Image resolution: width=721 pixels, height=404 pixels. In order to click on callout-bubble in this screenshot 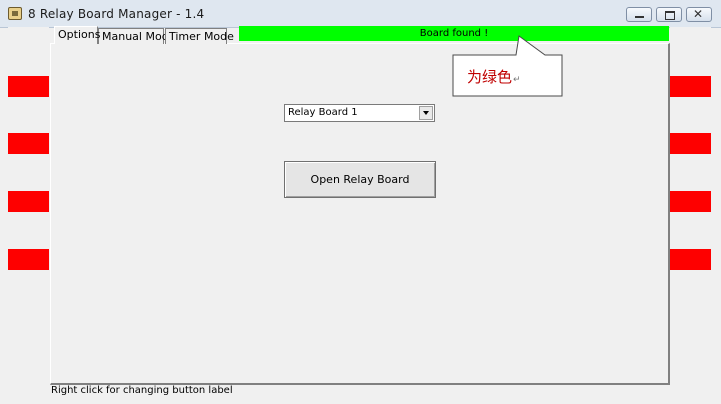, I will do `click(507, 66)`.